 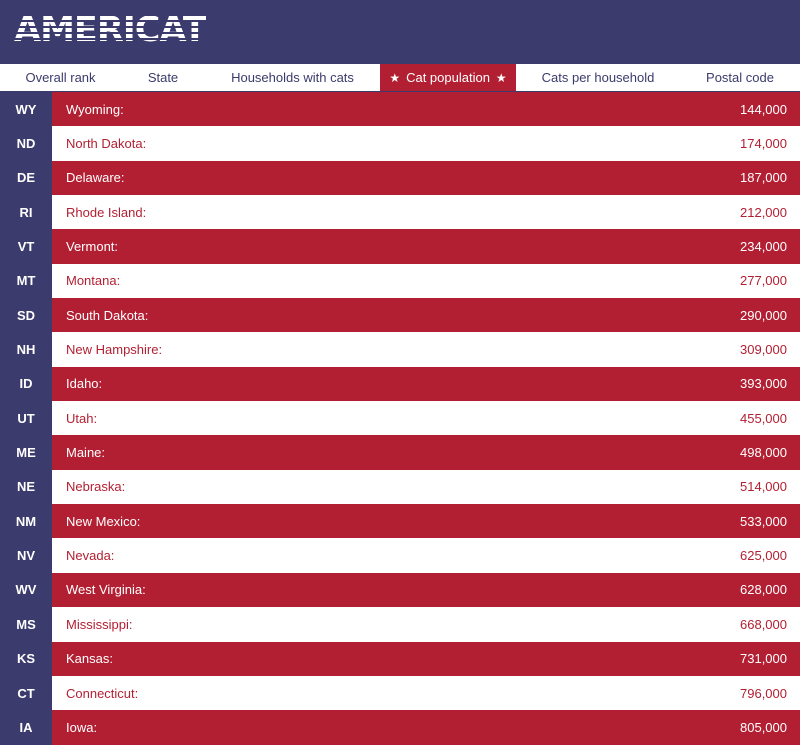 I want to click on state-code: ME, so click(x=26, y=452).